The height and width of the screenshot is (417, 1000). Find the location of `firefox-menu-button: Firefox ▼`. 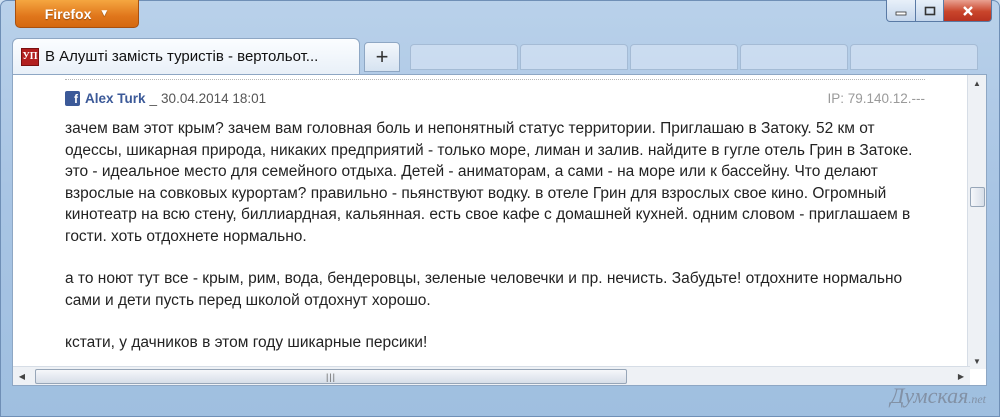

firefox-menu-button: Firefox ▼ is located at coordinates (77, 14).